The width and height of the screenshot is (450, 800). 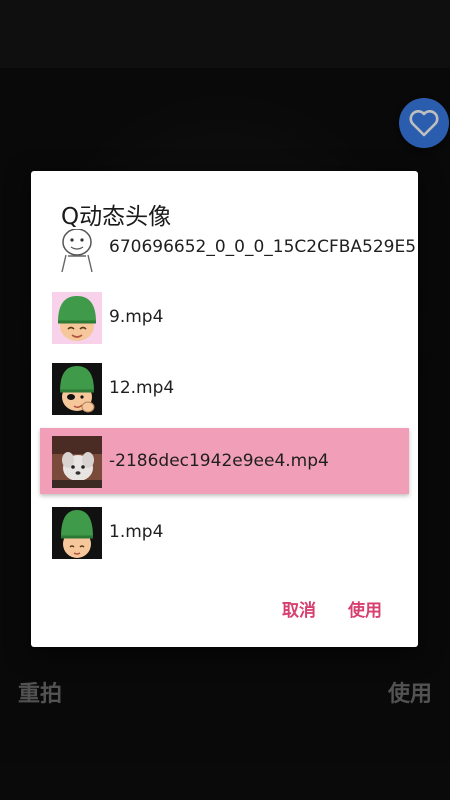 I want to click on list-item: 12.mp4, so click(x=224, y=388).